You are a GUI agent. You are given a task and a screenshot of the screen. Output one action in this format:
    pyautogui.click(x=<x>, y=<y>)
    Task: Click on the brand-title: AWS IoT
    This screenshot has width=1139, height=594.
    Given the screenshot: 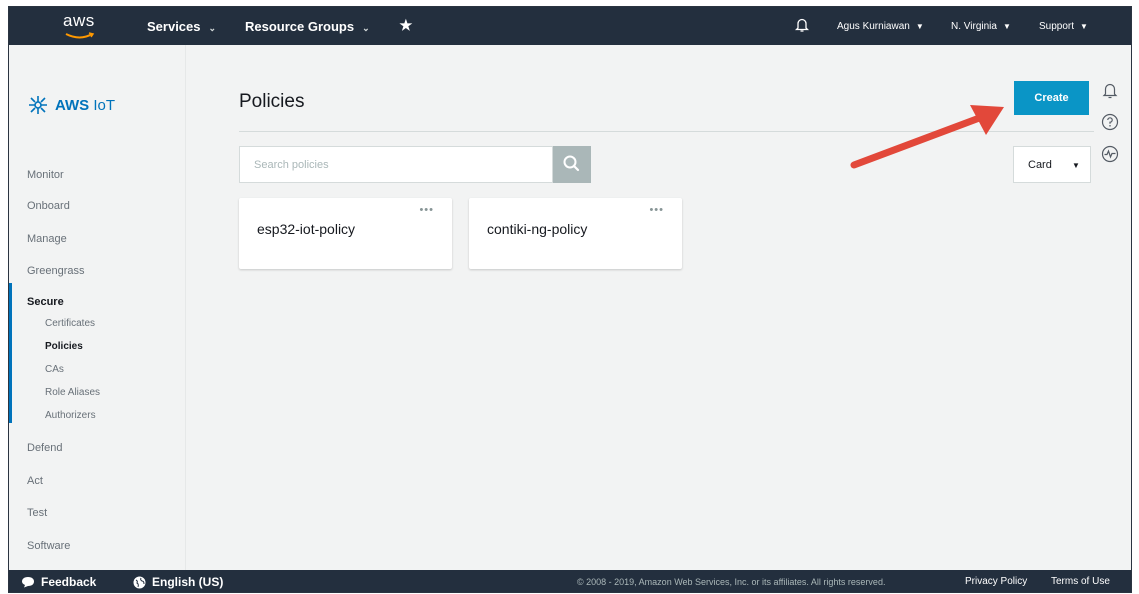 What is the action you would take?
    pyautogui.click(x=85, y=105)
    